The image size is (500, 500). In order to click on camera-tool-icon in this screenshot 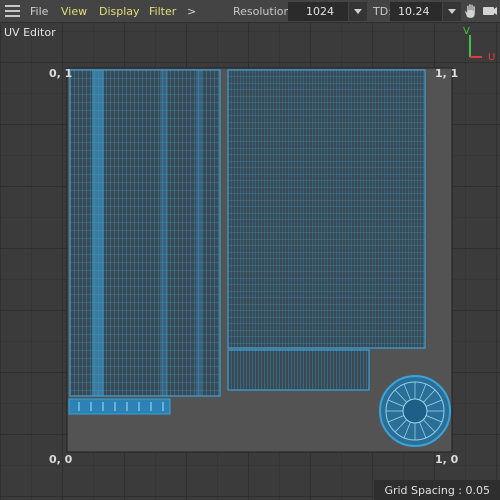, I will do `click(490, 11)`.